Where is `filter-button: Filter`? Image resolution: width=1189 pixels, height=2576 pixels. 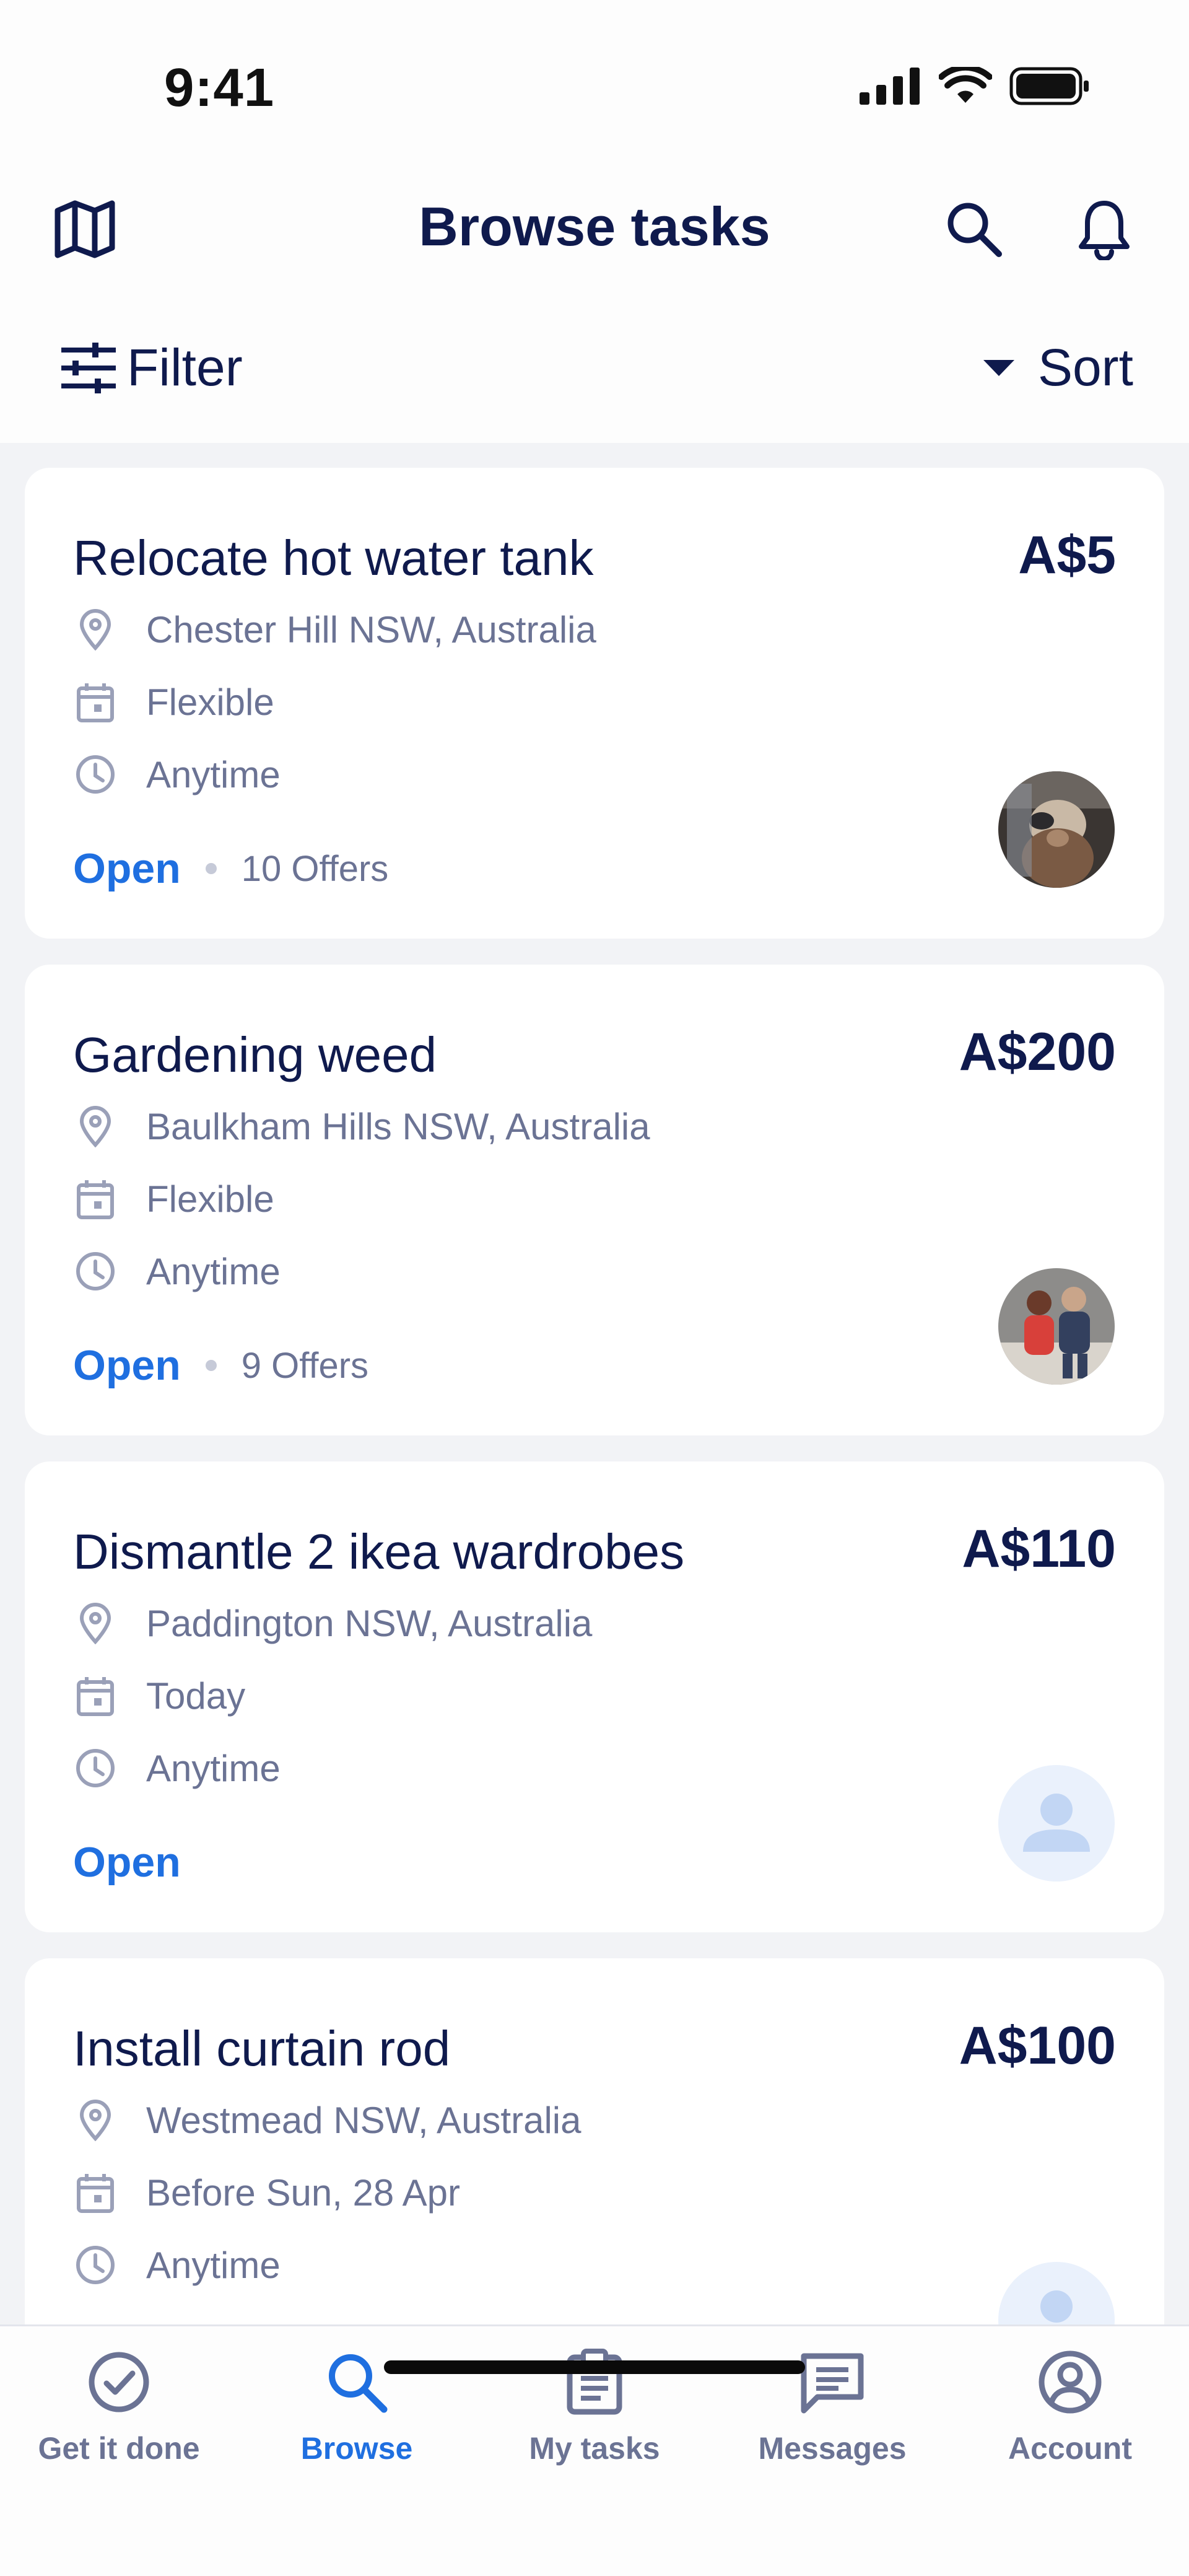
filter-button: Filter is located at coordinates (151, 368).